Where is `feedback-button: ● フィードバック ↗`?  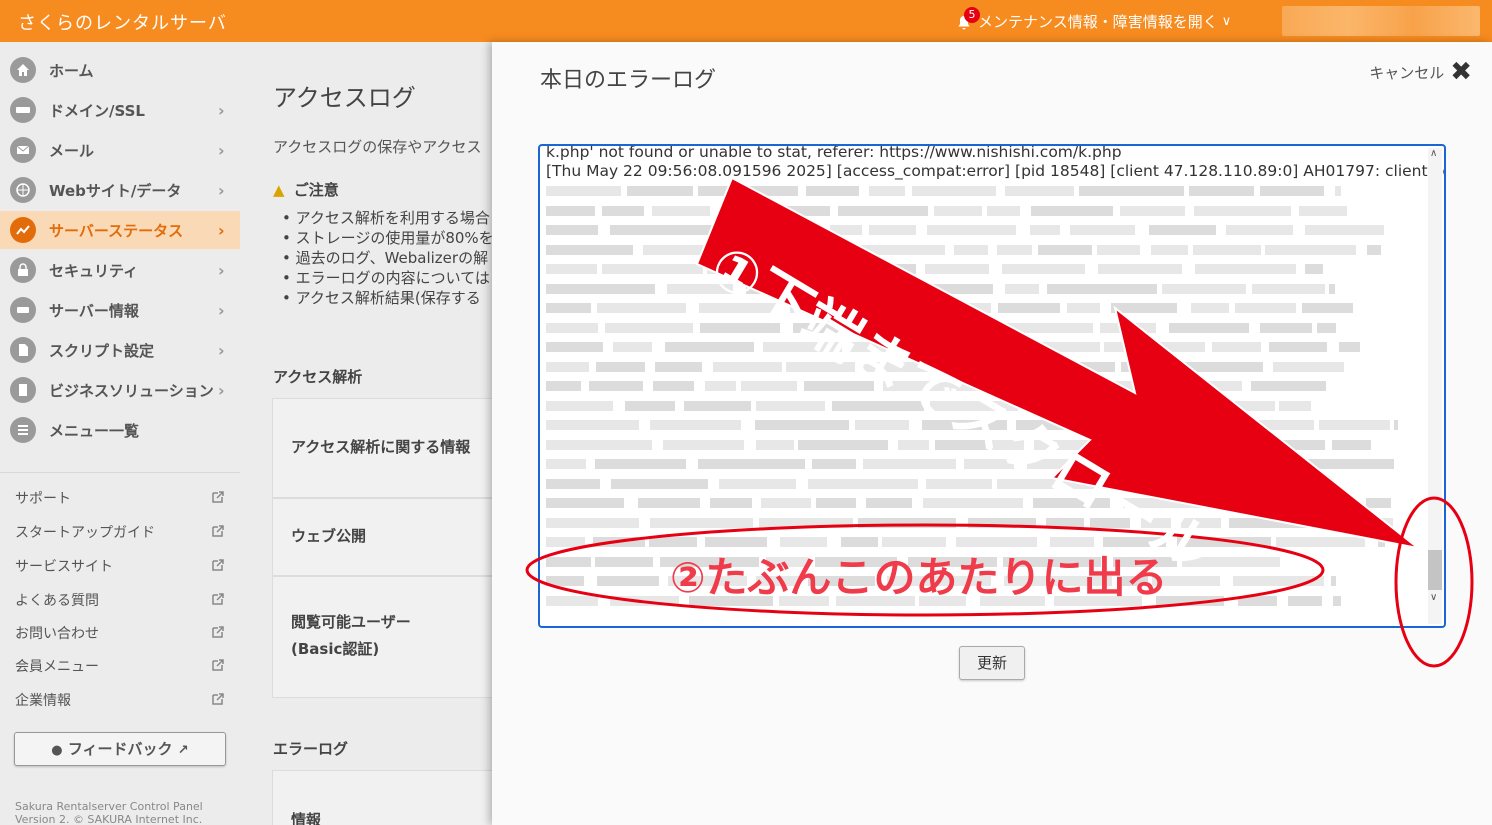
feedback-button: ● フィードバック ↗ is located at coordinates (120, 749).